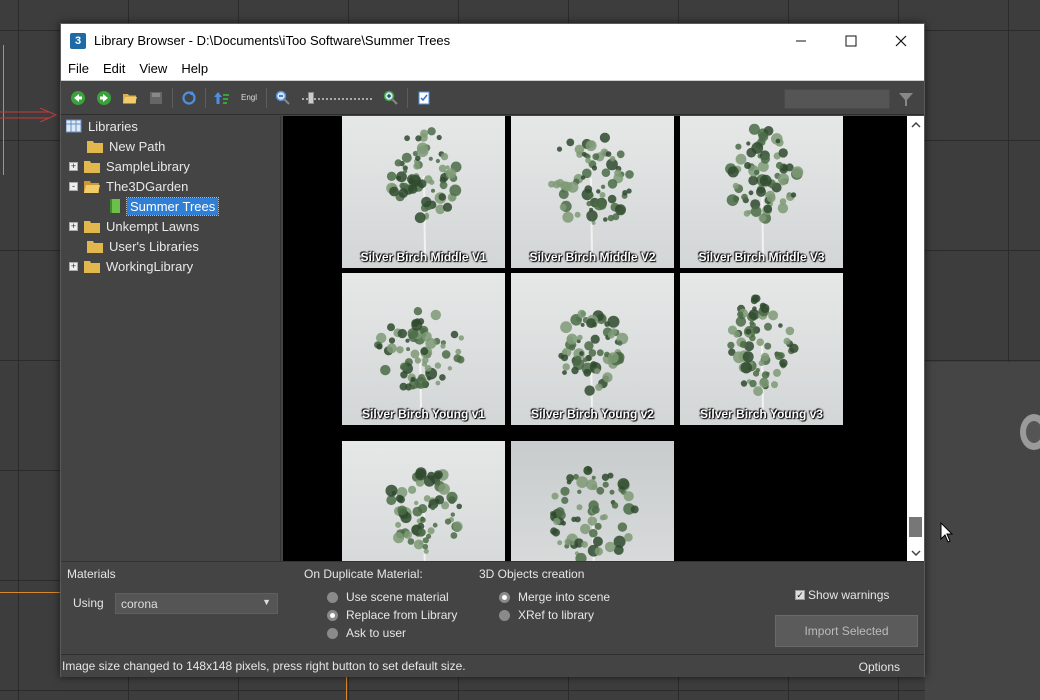 This screenshot has width=1040, height=700. Describe the element at coordinates (114, 68) in the screenshot. I see `menu-edit: Edit` at that location.